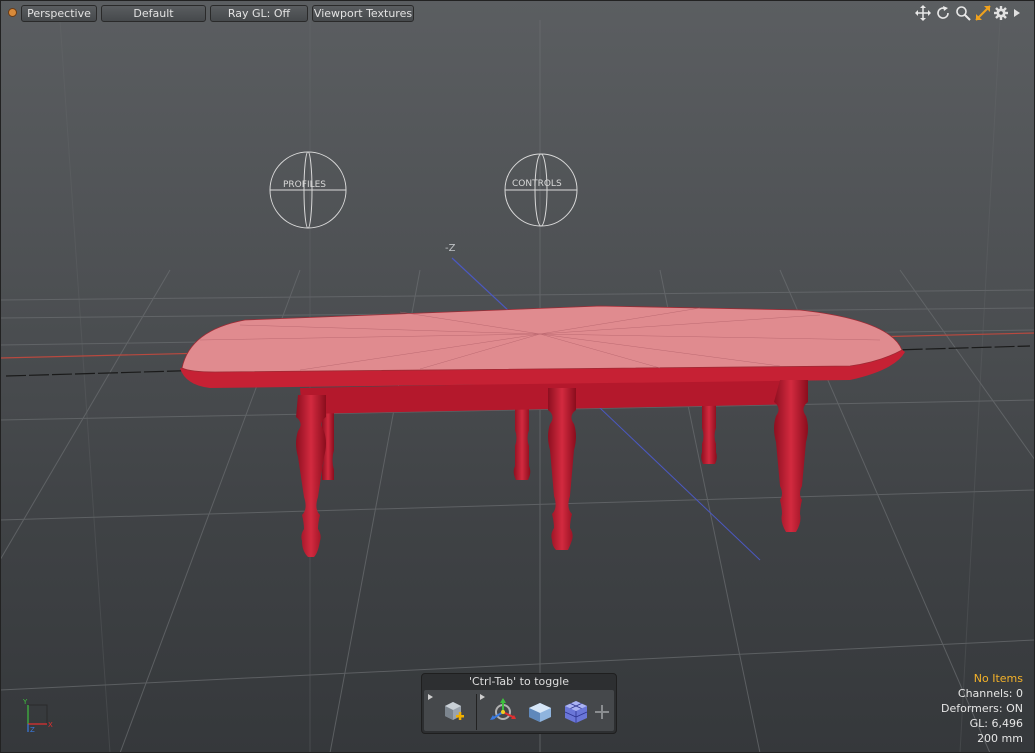 Image resolution: width=1035 pixels, height=753 pixels. What do you see at coordinates (943, 13) in the screenshot?
I see `rotate-view-icon` at bounding box center [943, 13].